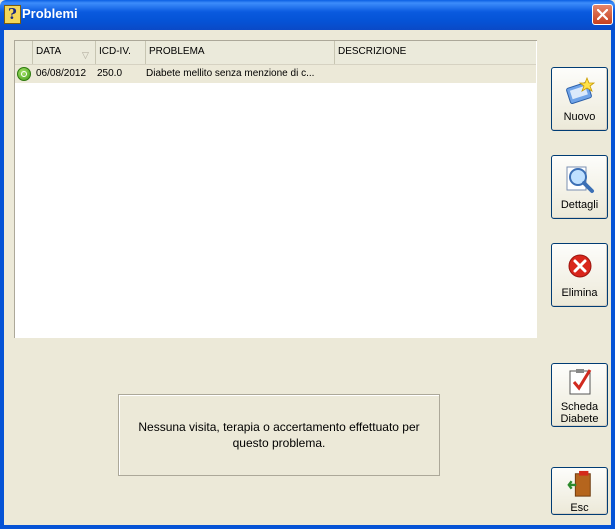 This screenshot has height=529, width=615. I want to click on magnifier-icon, so click(580, 179).